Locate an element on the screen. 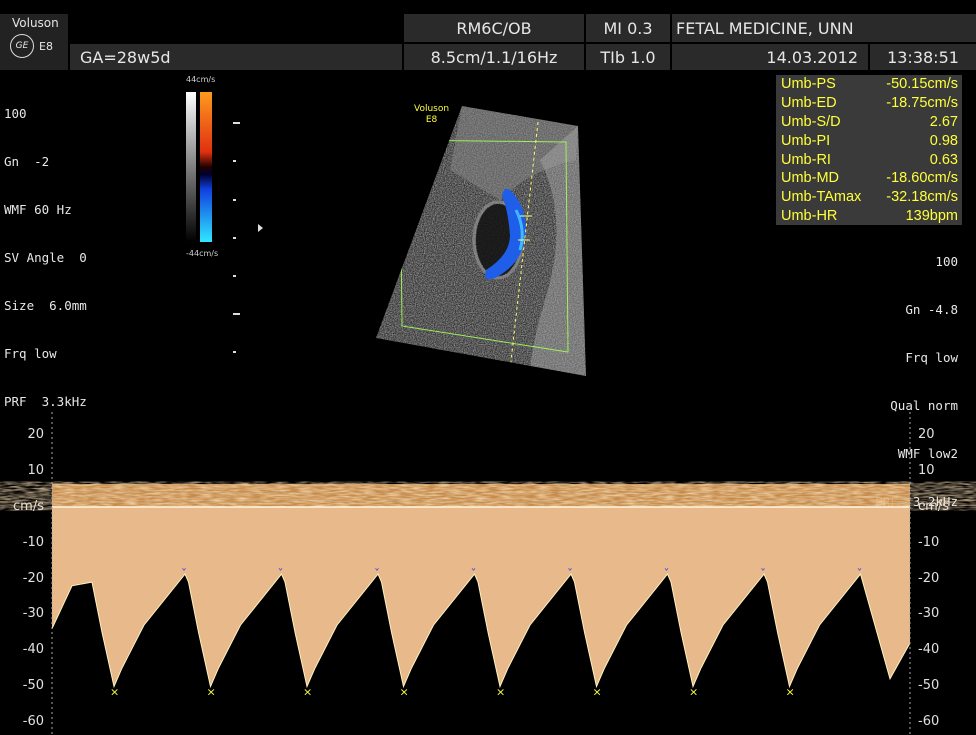 The image size is (976, 735). param-sv-angle: SV Angle 0 is located at coordinates (45, 257).